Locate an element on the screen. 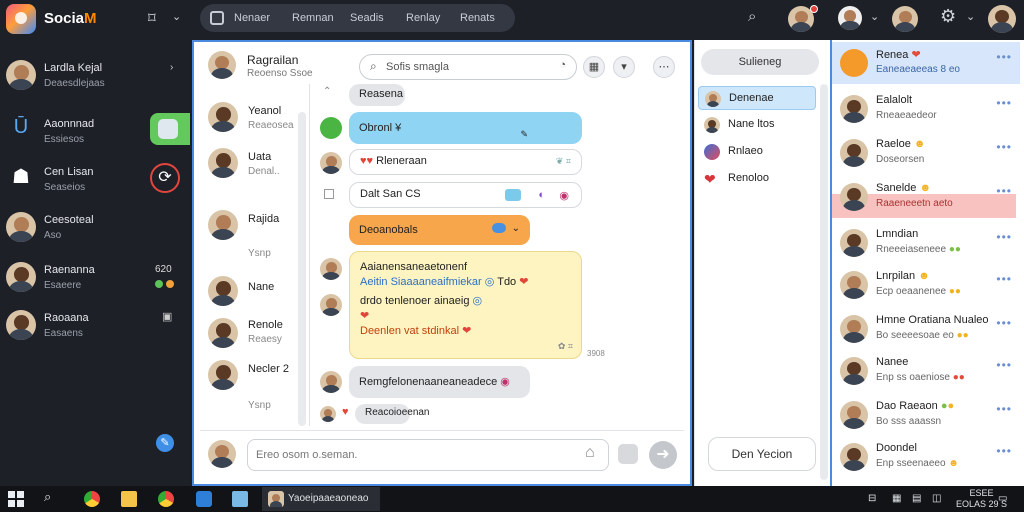  nav-item-5: Renats is located at coordinates (477, 18).